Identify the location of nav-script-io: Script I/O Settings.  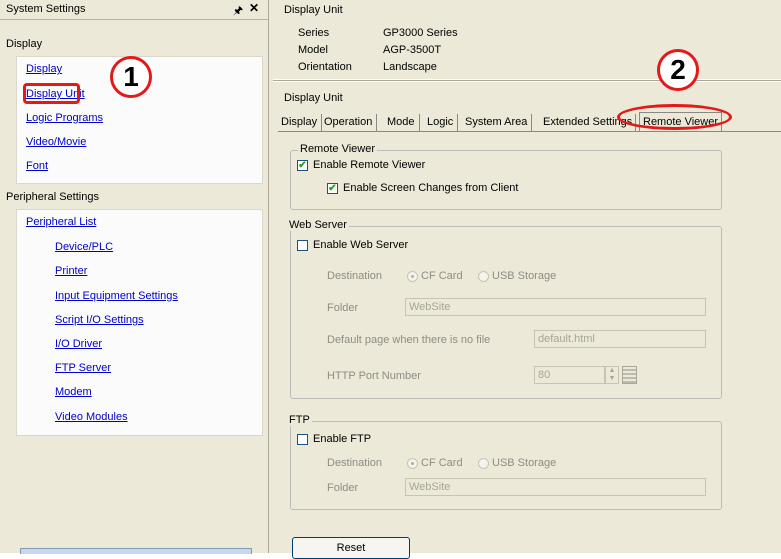
(99, 320).